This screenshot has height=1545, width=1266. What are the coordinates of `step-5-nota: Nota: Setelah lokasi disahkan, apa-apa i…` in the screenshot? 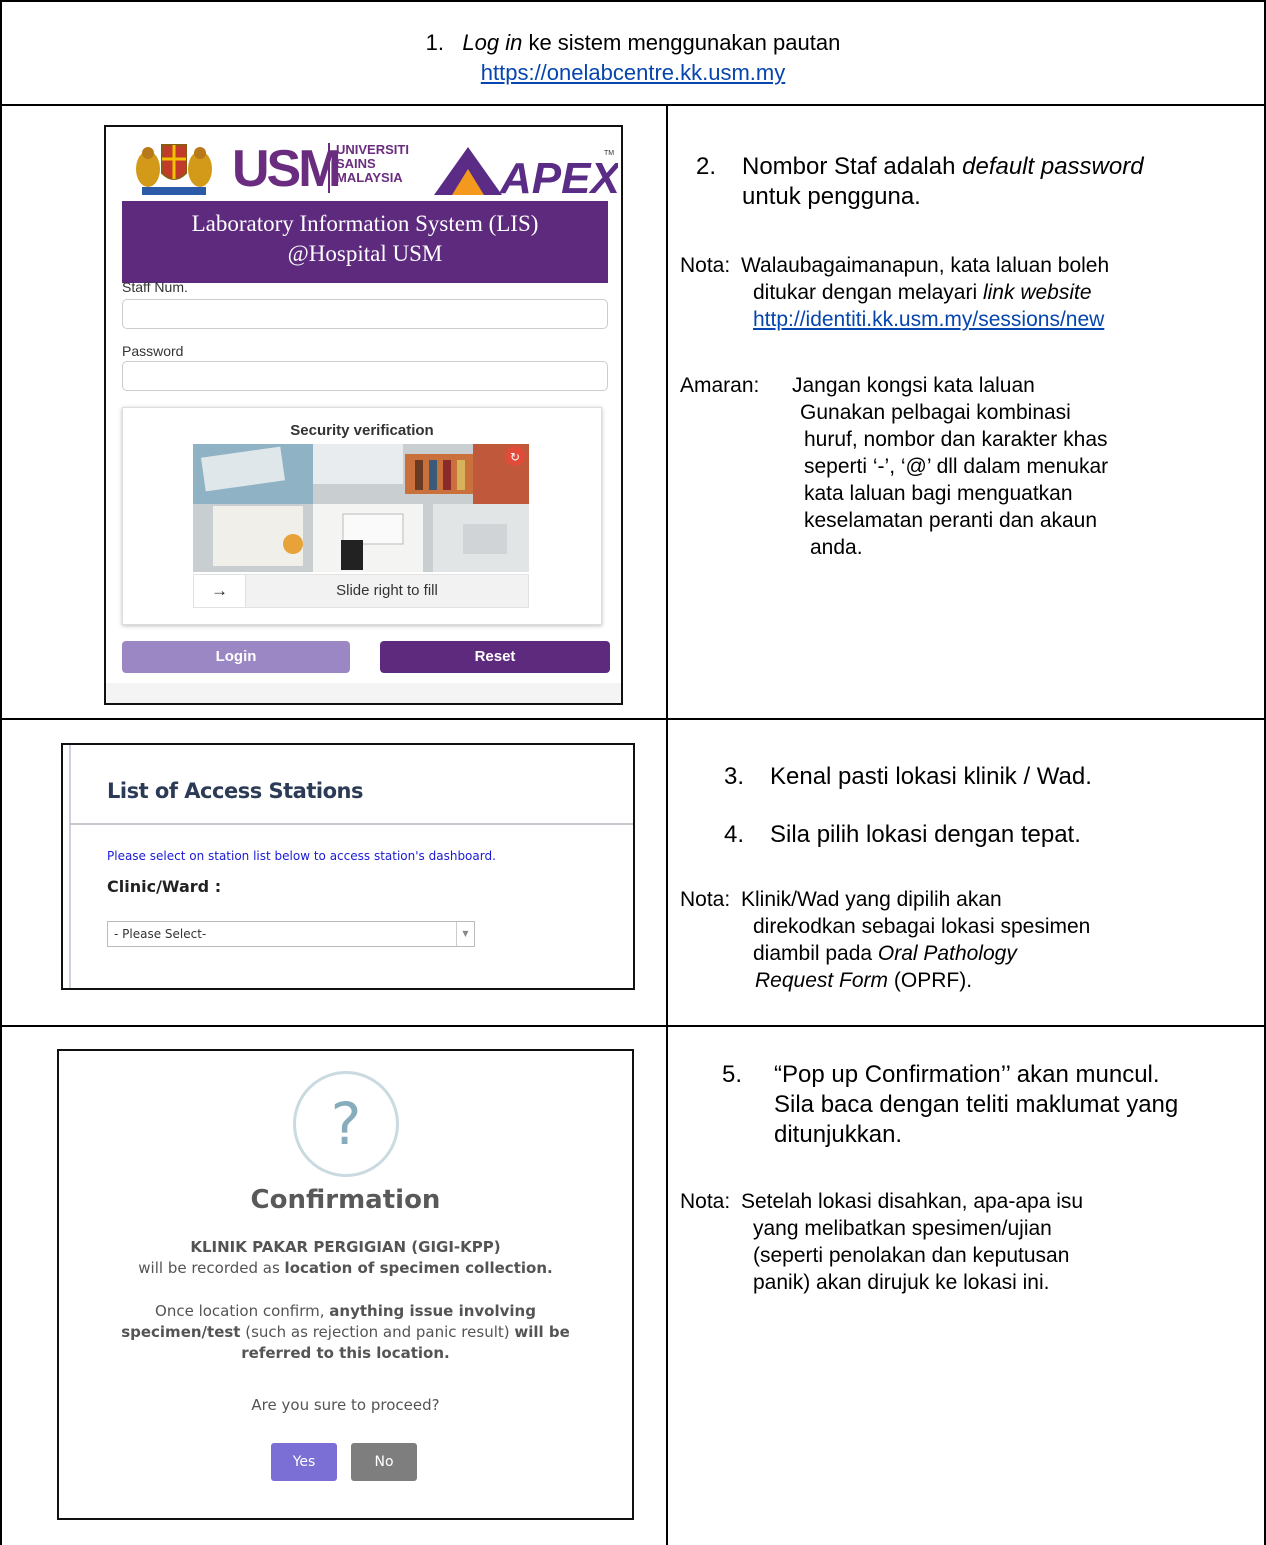 It's located at (882, 1242).